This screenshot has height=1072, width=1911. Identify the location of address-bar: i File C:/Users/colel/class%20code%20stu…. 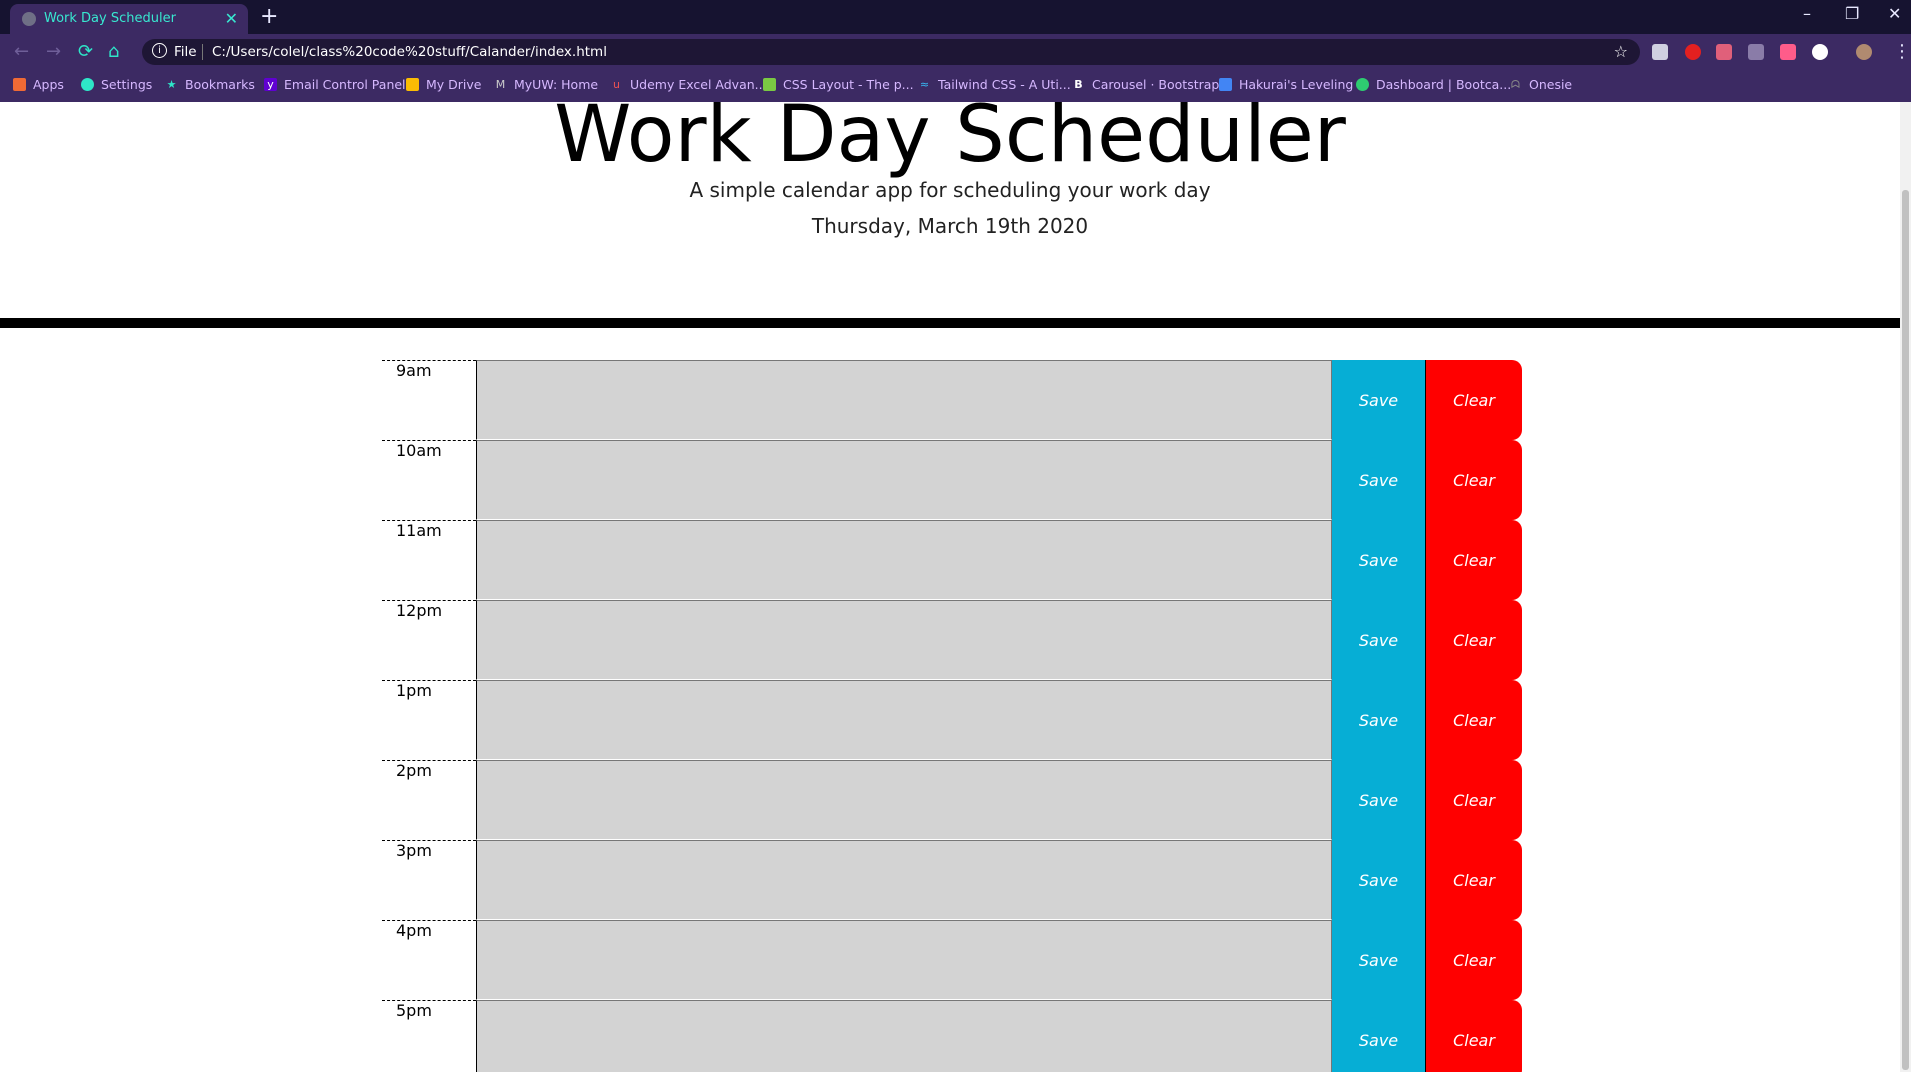
(891, 52).